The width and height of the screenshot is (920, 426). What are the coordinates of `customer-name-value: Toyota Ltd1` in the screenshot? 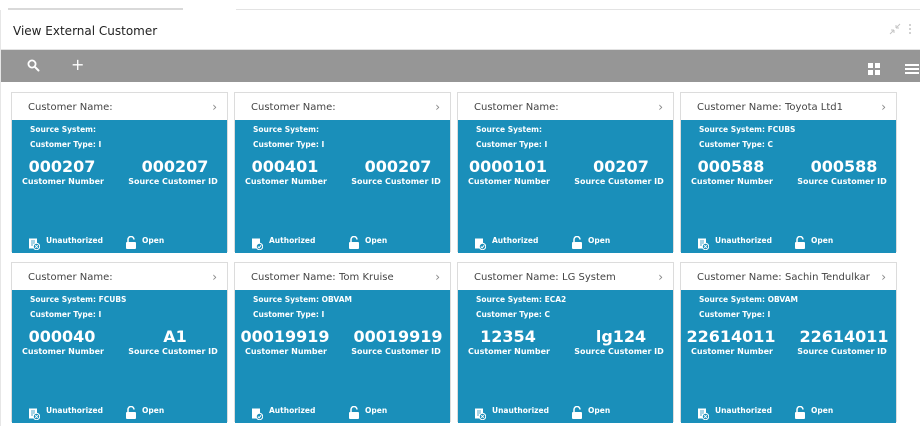 It's located at (814, 107).